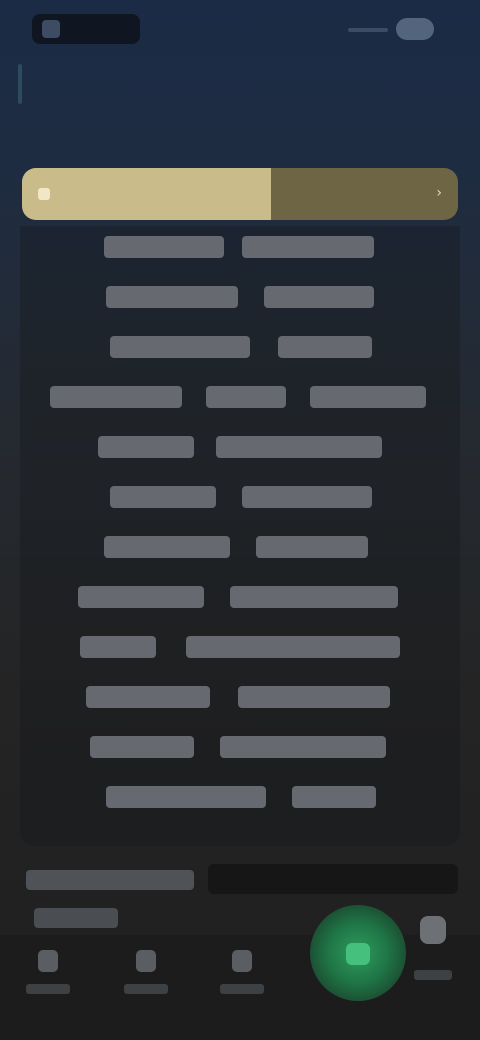 The height and width of the screenshot is (1040, 480). What do you see at coordinates (240, 28) in the screenshot?
I see `status-bar` at bounding box center [240, 28].